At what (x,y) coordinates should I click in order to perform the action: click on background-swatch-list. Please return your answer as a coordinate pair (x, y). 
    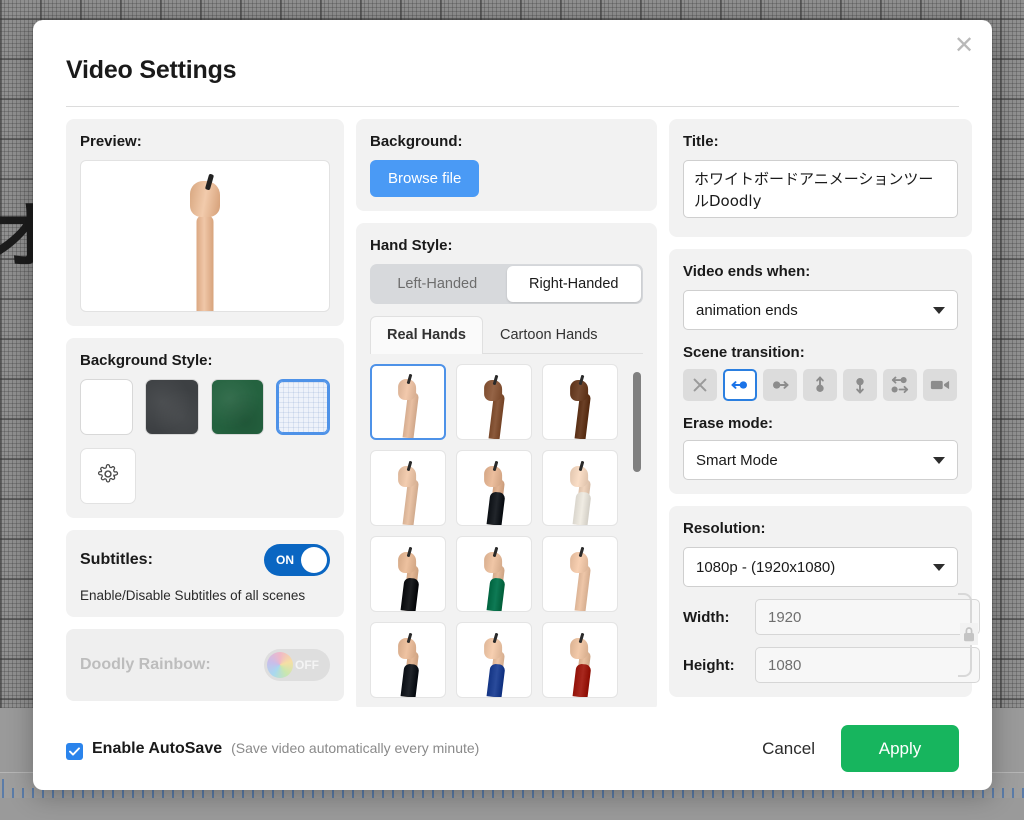
    Looking at the image, I should click on (205, 407).